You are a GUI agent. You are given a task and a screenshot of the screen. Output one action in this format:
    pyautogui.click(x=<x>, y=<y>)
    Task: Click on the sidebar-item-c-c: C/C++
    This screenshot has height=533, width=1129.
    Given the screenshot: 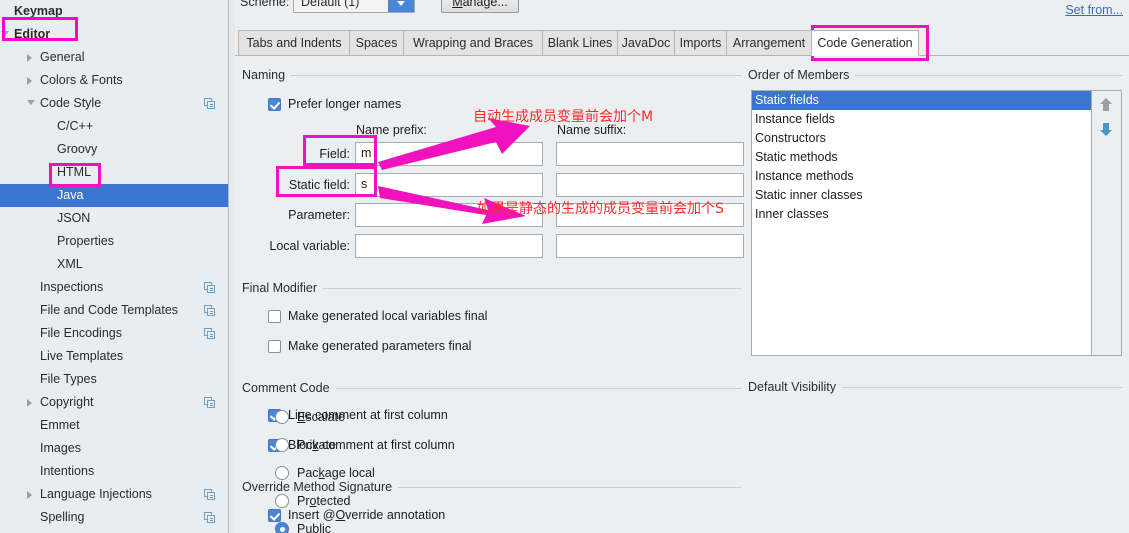 What is the action you would take?
    pyautogui.click(x=114, y=126)
    